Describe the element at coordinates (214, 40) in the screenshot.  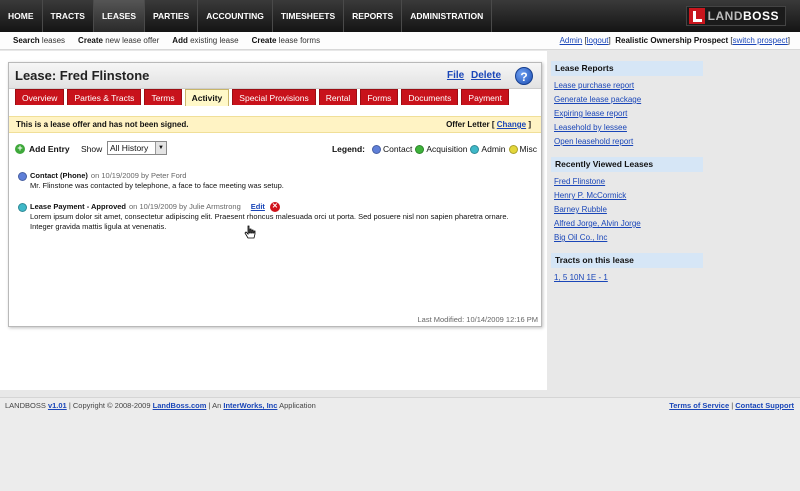
I see `sub-rest: existing lease` at that location.